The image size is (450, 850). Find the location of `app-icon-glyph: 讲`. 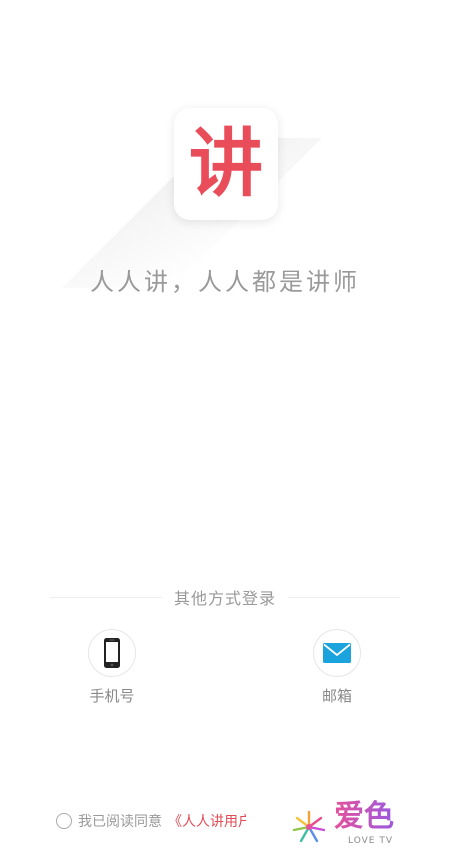

app-icon-glyph: 讲 is located at coordinates (226, 164).